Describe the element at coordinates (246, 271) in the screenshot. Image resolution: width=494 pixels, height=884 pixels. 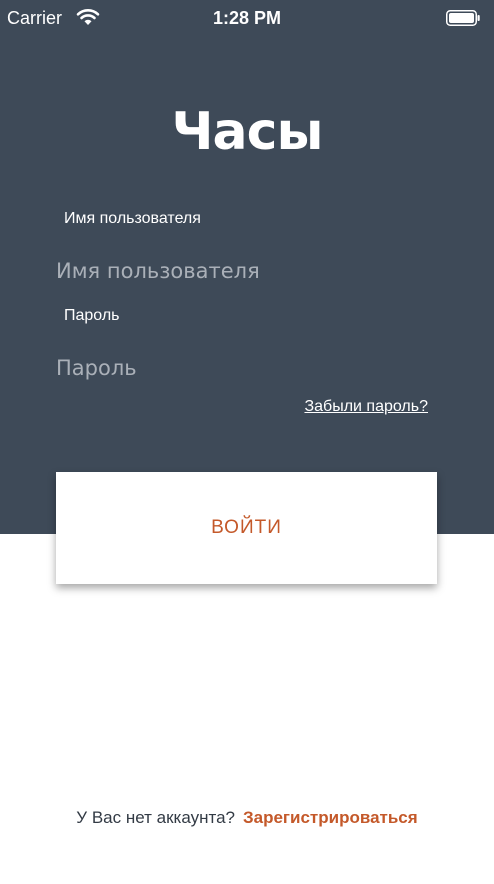
I see `username-input` at that location.